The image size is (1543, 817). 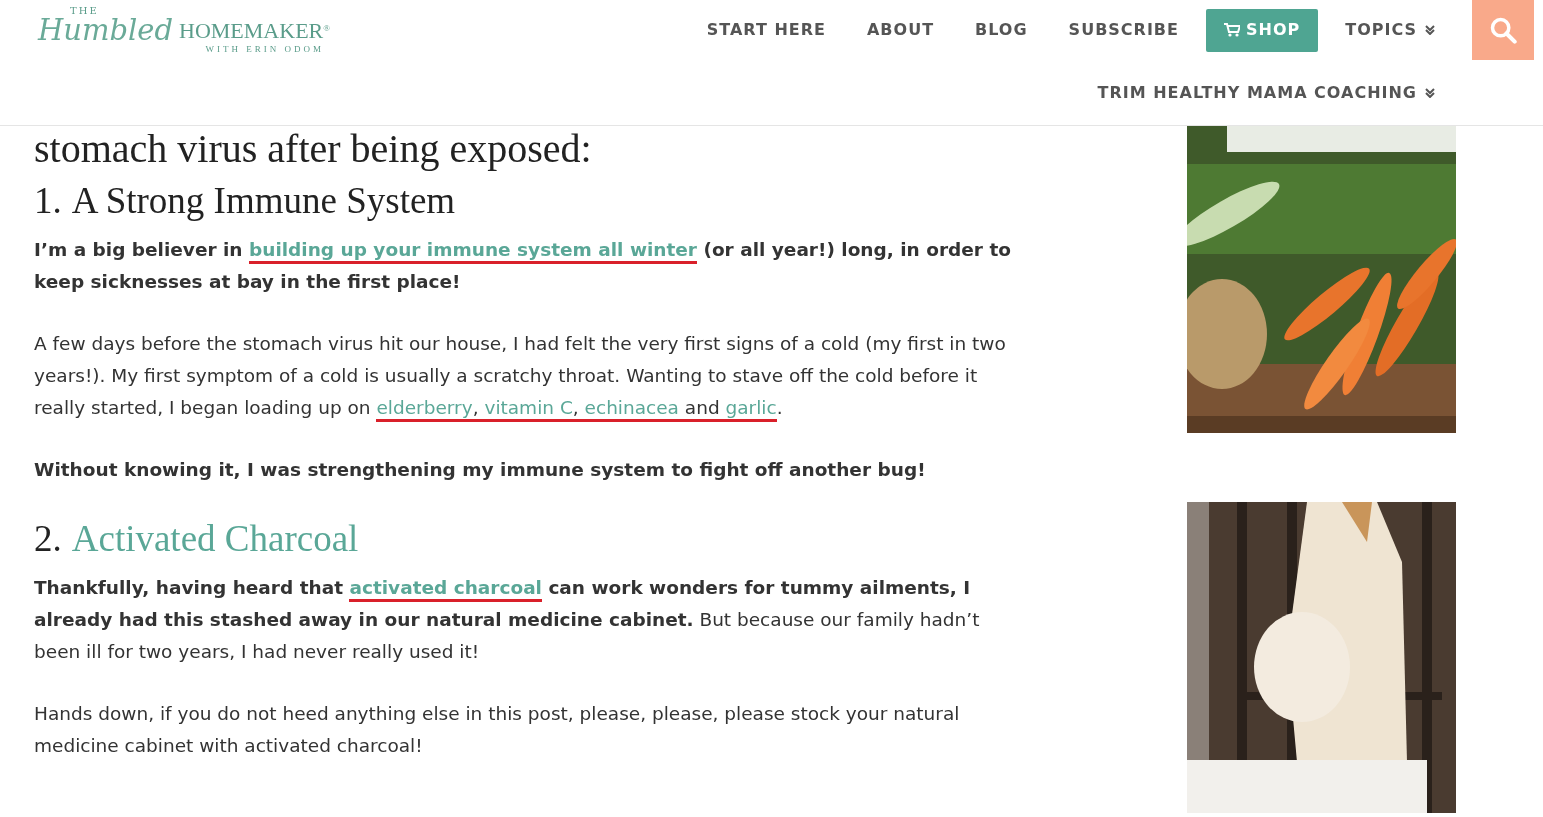 What do you see at coordinates (313, 149) in the screenshot?
I see `heading-text: stomach virus after being exposed:` at bounding box center [313, 149].